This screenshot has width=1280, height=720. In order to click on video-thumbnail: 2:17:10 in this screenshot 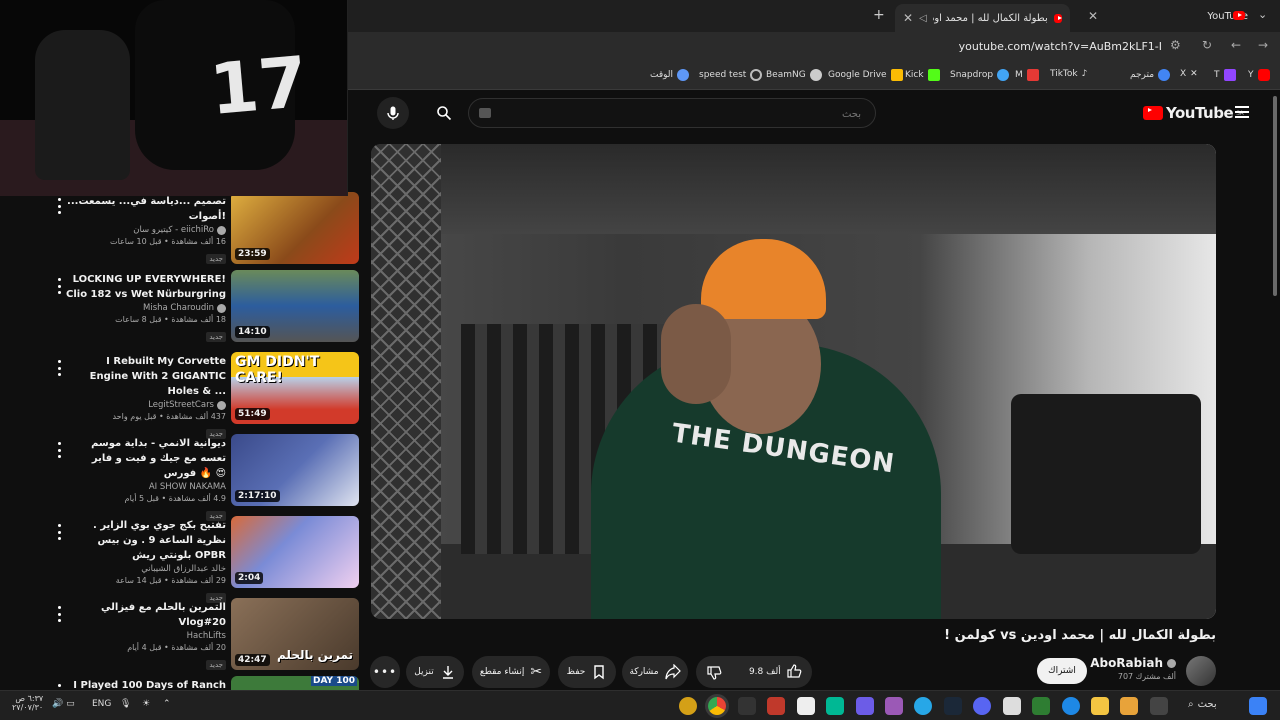, I will do `click(295, 470)`.